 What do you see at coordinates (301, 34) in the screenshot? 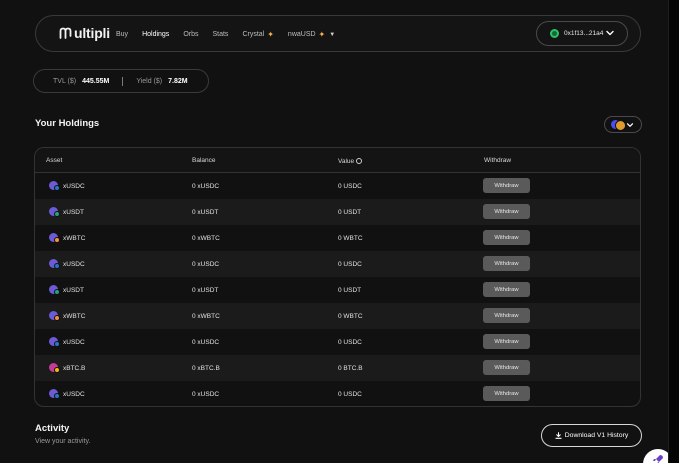
I see `nav-label: nwaUSD` at bounding box center [301, 34].